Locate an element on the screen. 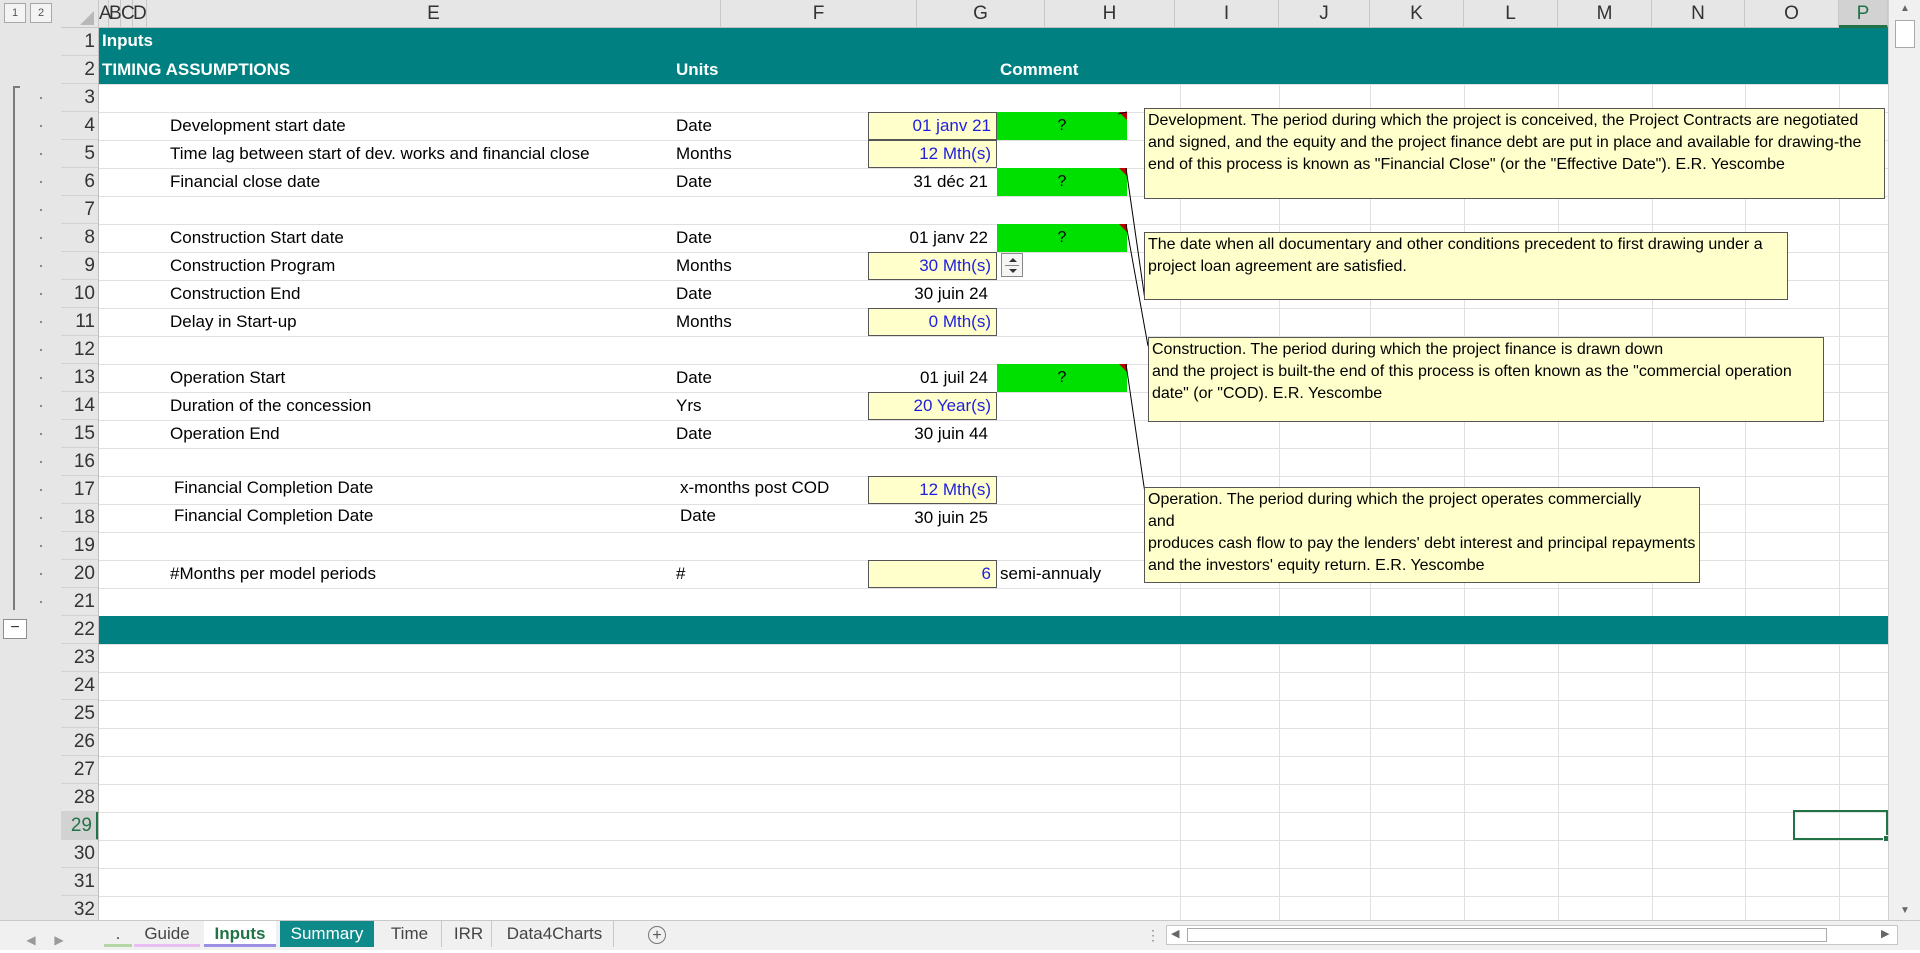 Image resolution: width=1920 pixels, height=953 pixels. row-header-10: 10 is located at coordinates (79, 294).